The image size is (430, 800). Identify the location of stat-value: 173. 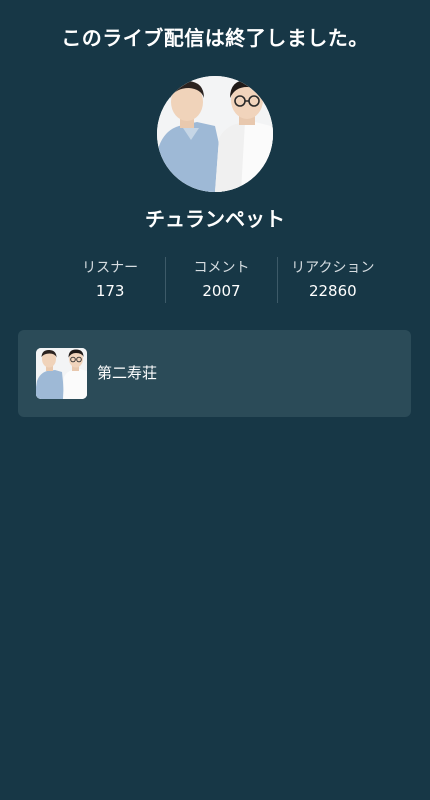
(110, 291).